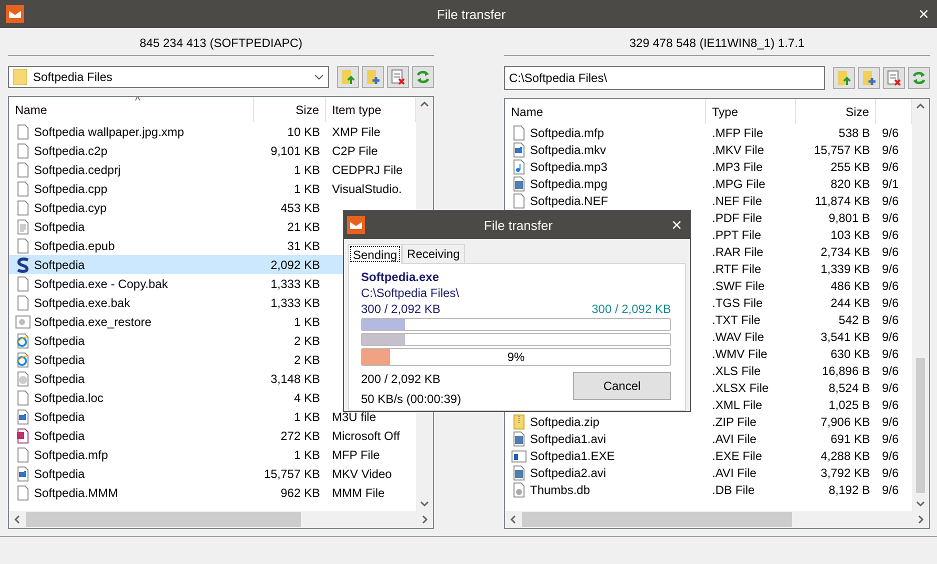 The width and height of the screenshot is (937, 564). What do you see at coordinates (410, 293) in the screenshot?
I see `file-path: C:\Softpedia Files\` at bounding box center [410, 293].